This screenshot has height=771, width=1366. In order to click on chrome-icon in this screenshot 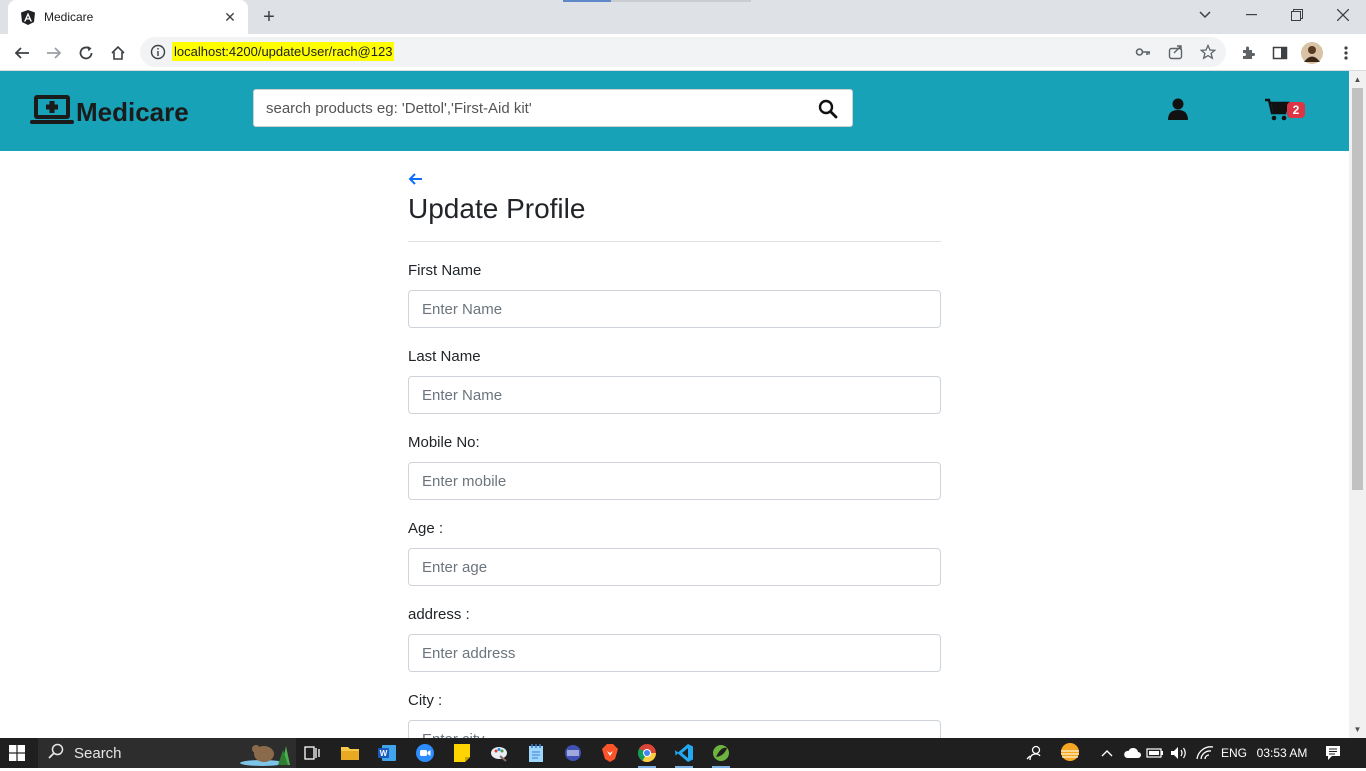, I will do `click(647, 755)`.